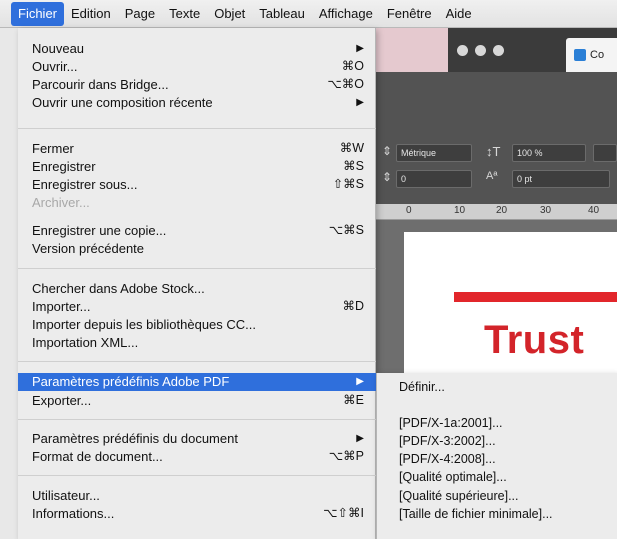 This screenshot has height=539, width=617. Describe the element at coordinates (184, 14) in the screenshot. I see `menu-texte: Texte` at that location.